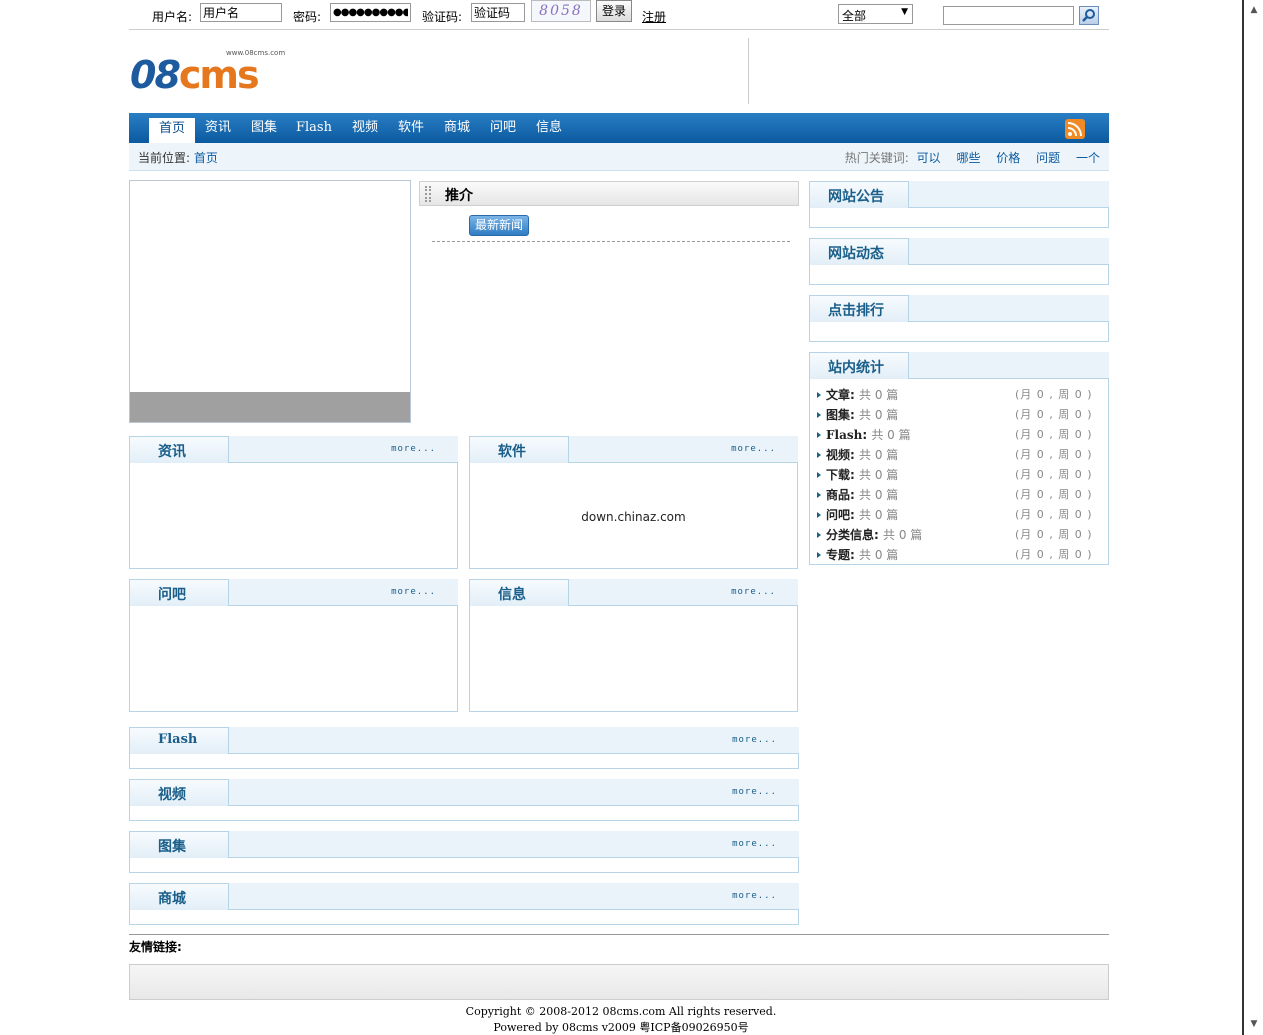  Describe the element at coordinates (503, 131) in the screenshot. I see `nav-item-ask: 问吧` at that location.